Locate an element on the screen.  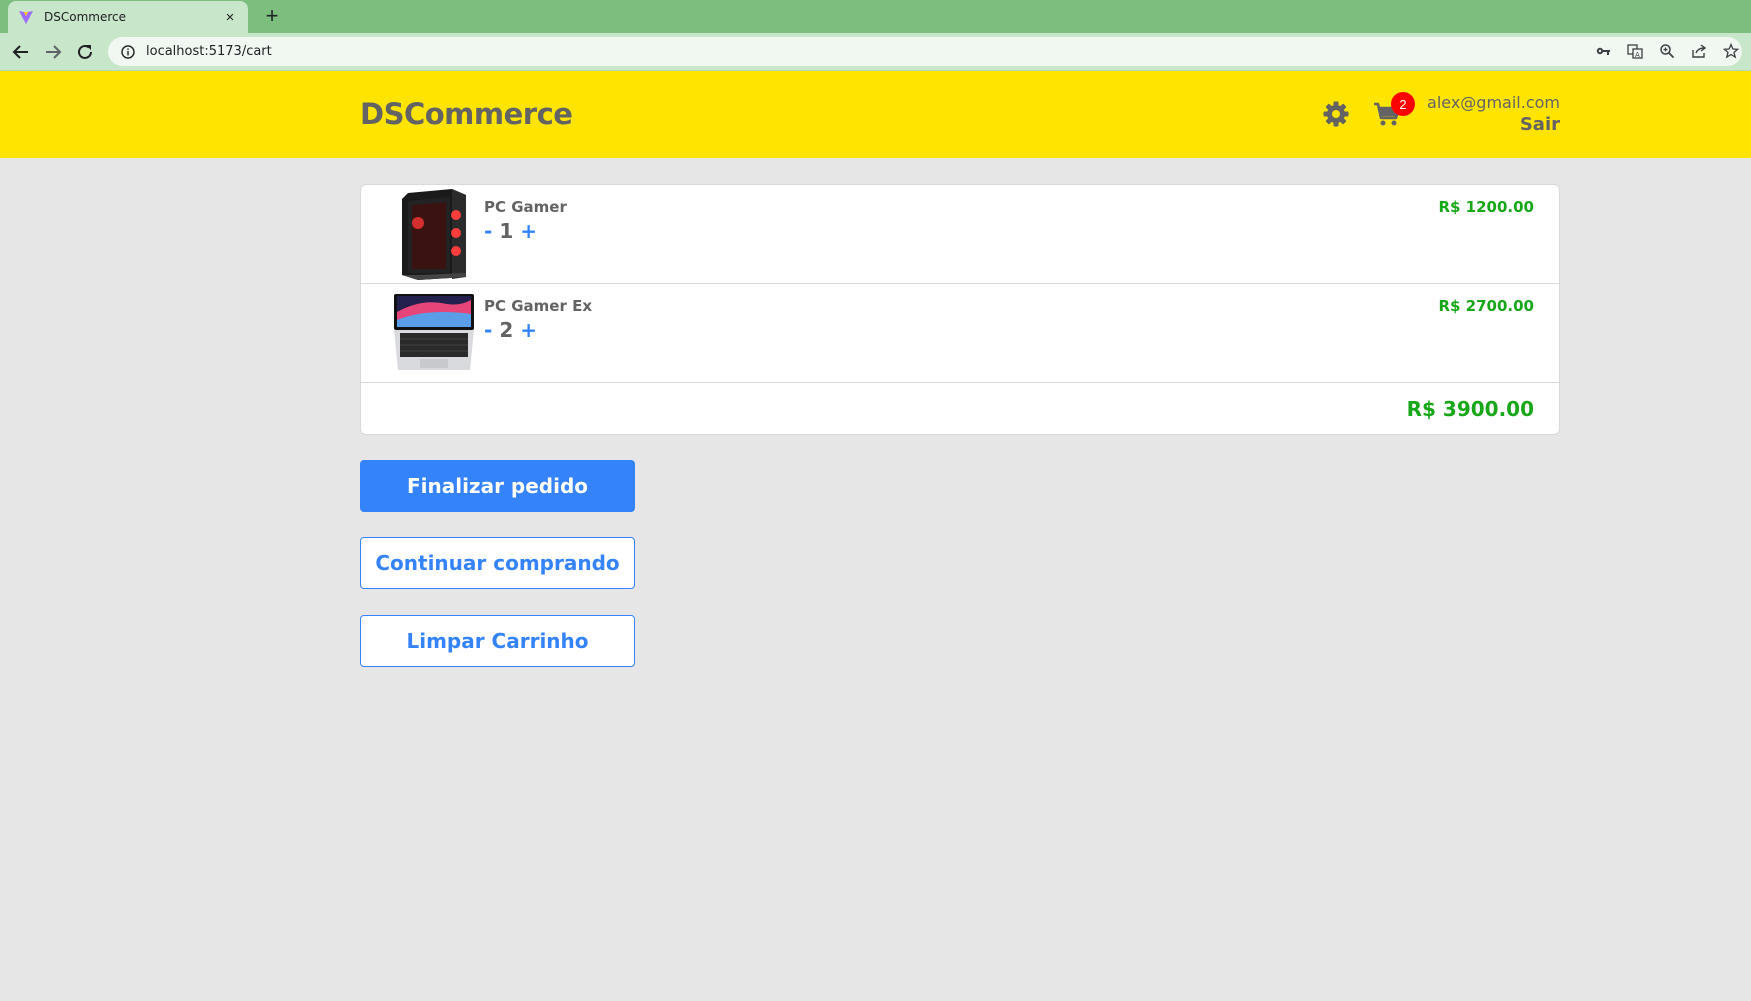
logo: DSCommerce is located at coordinates (466, 114).